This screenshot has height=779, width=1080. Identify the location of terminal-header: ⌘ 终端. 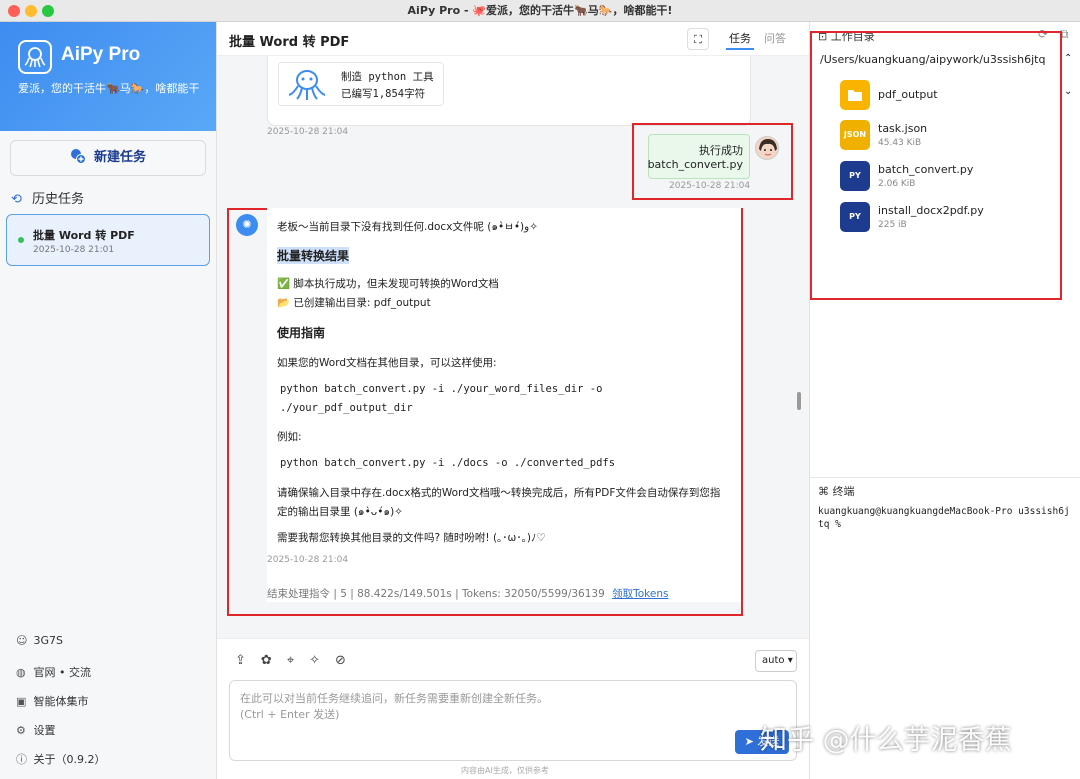
(836, 491).